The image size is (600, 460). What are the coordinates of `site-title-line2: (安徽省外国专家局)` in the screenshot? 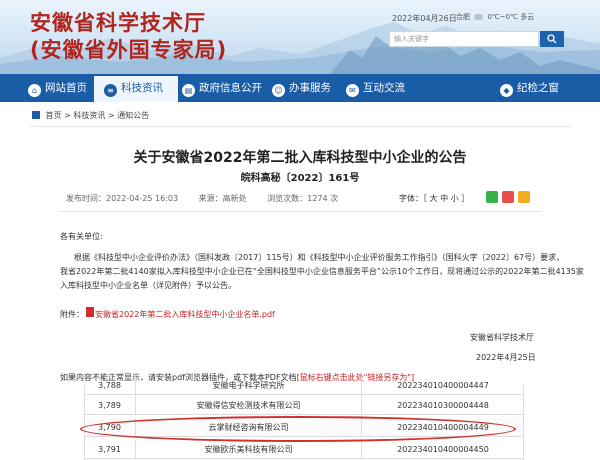 It's located at (129, 50).